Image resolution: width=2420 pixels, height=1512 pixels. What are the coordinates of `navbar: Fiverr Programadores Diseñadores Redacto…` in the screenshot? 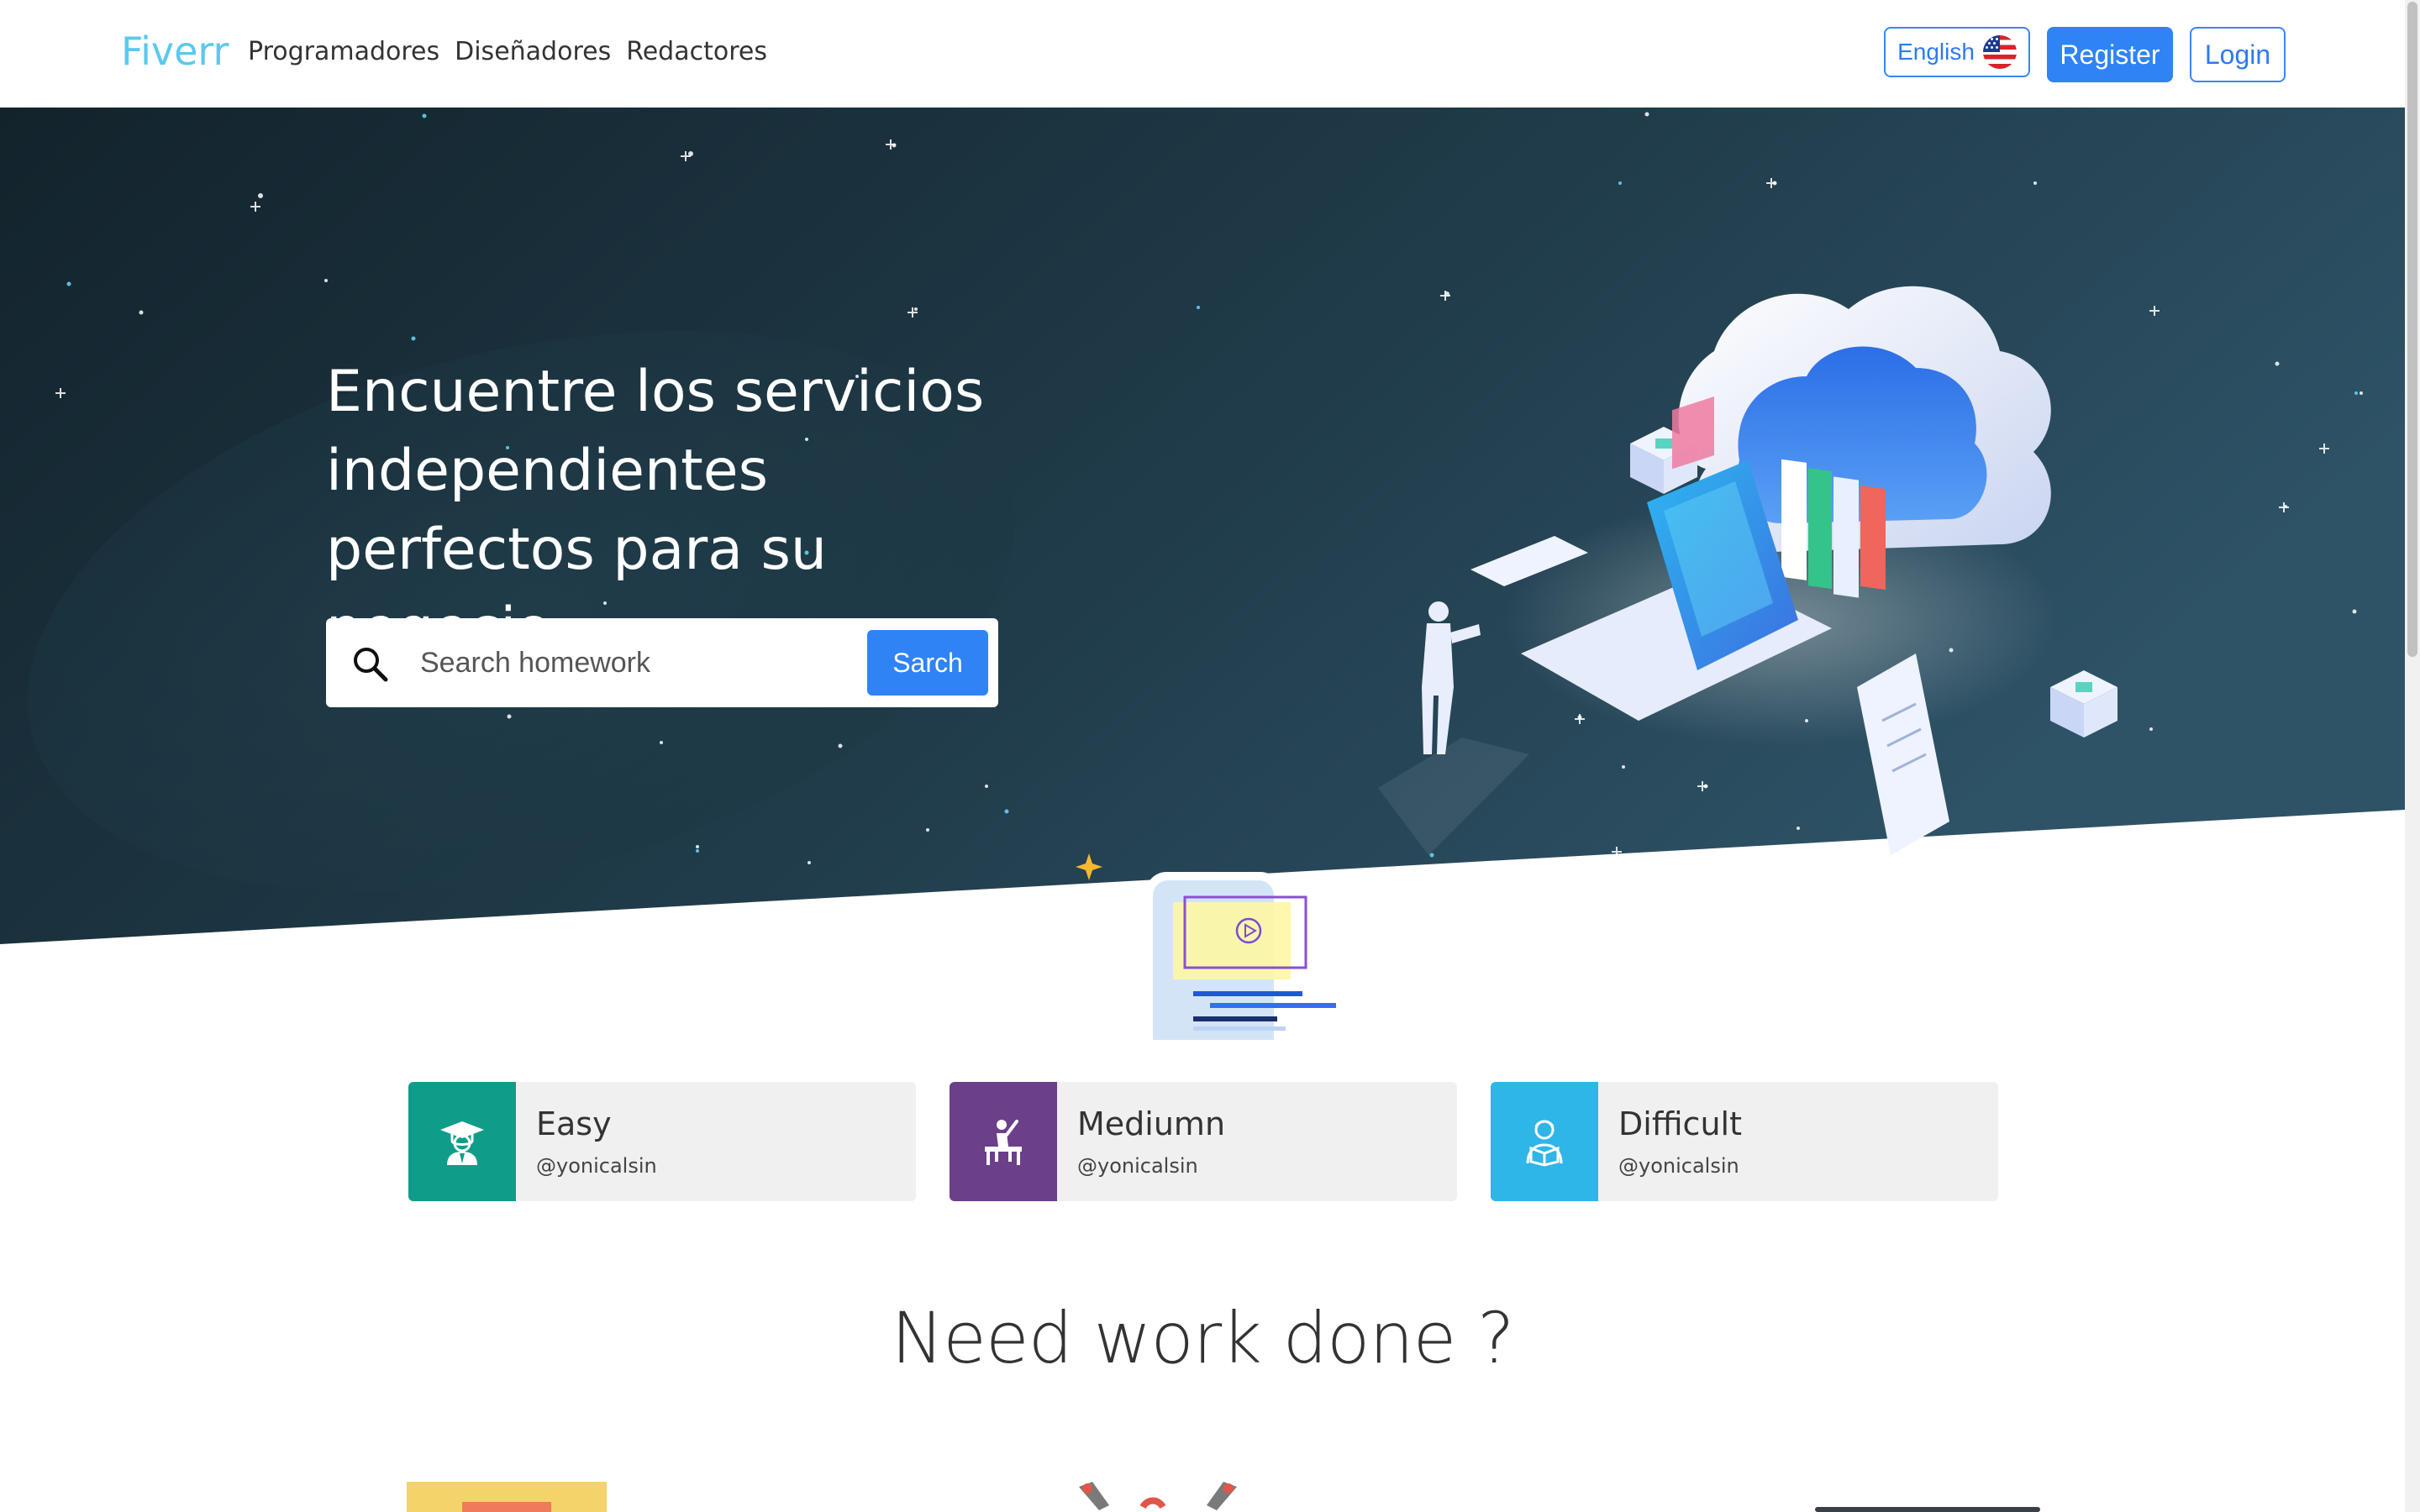 It's located at (1202, 54).